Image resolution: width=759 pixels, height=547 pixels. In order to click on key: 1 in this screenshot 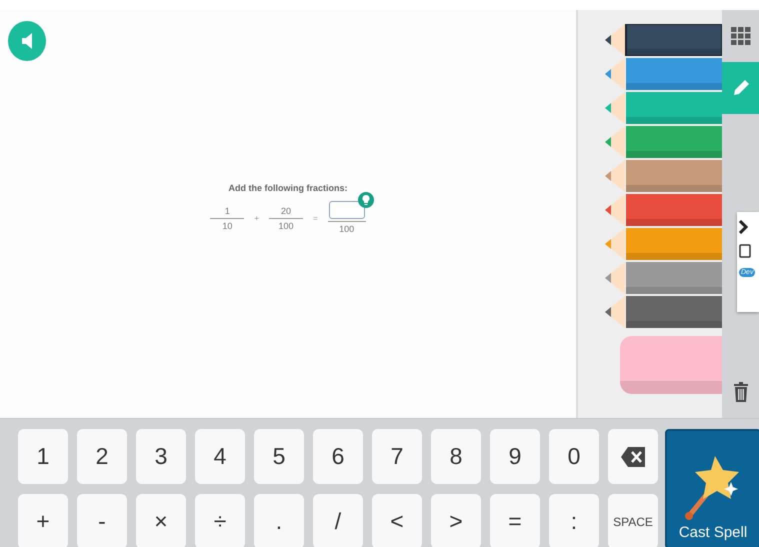, I will do `click(43, 456)`.